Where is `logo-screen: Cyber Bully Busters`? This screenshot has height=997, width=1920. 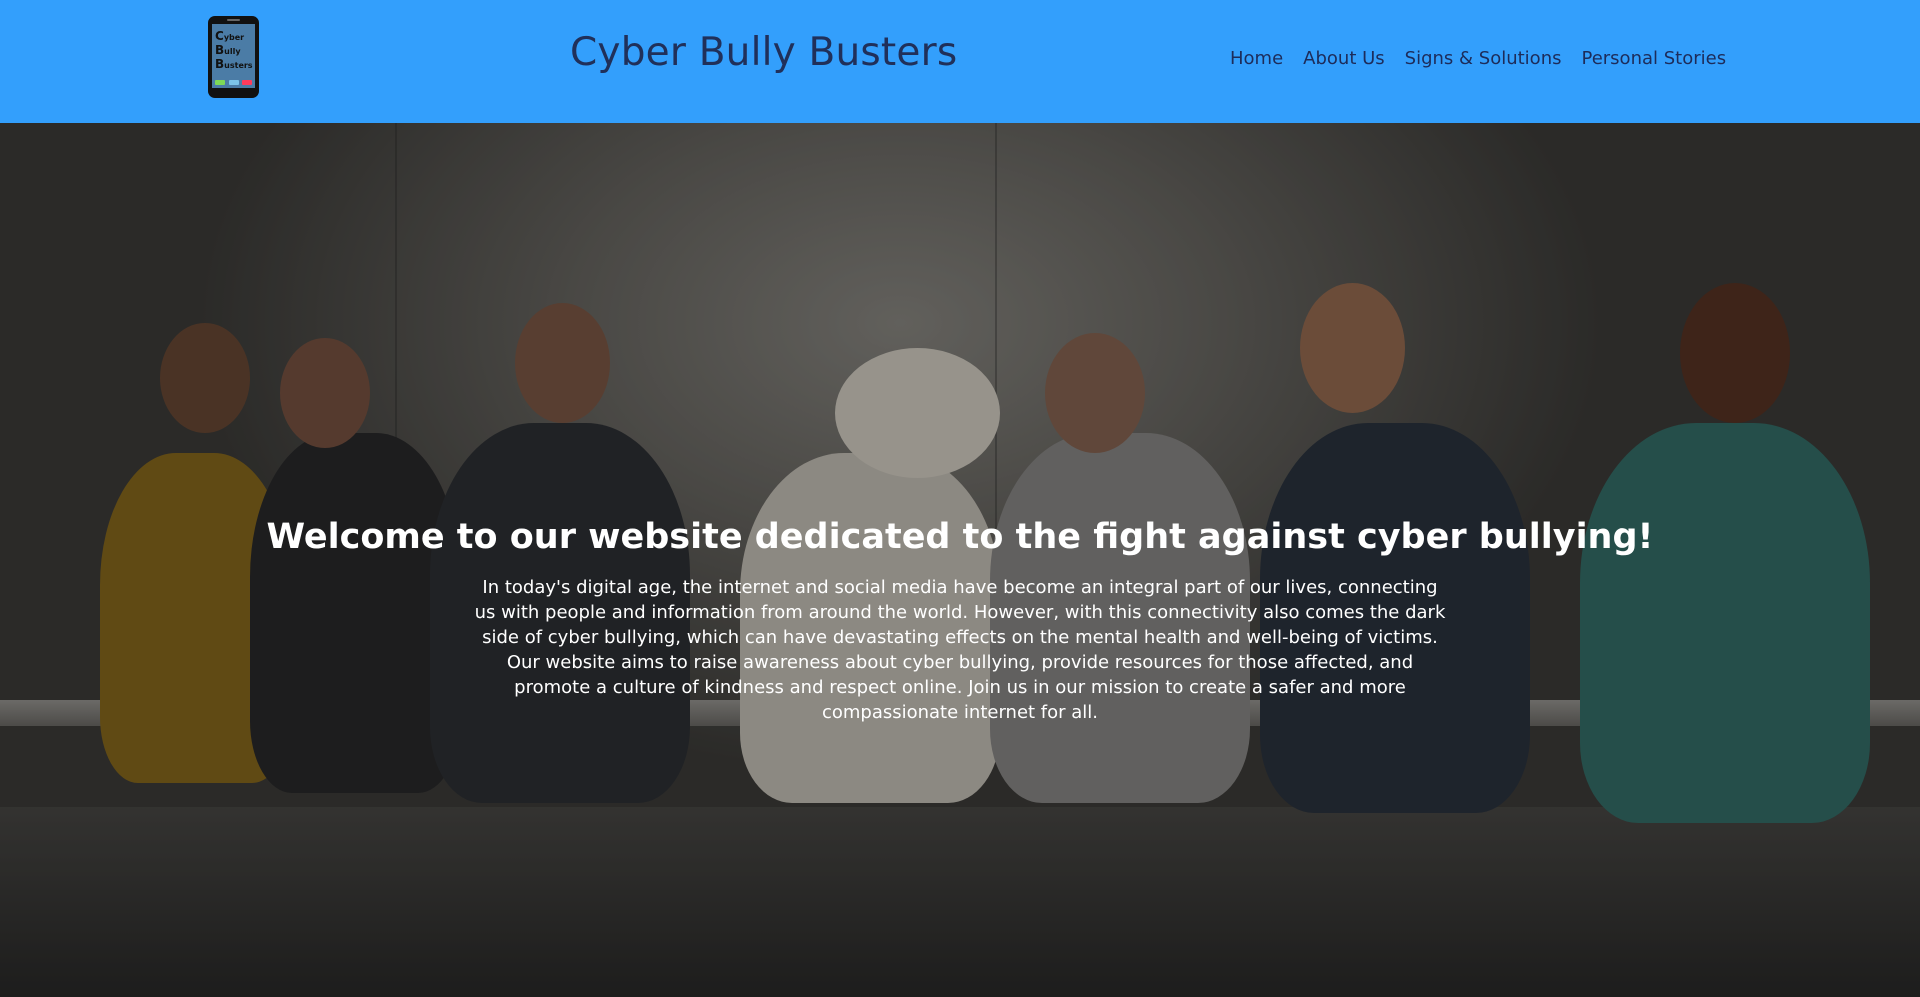
logo-screen: Cyber Bully Busters is located at coordinates (233, 56).